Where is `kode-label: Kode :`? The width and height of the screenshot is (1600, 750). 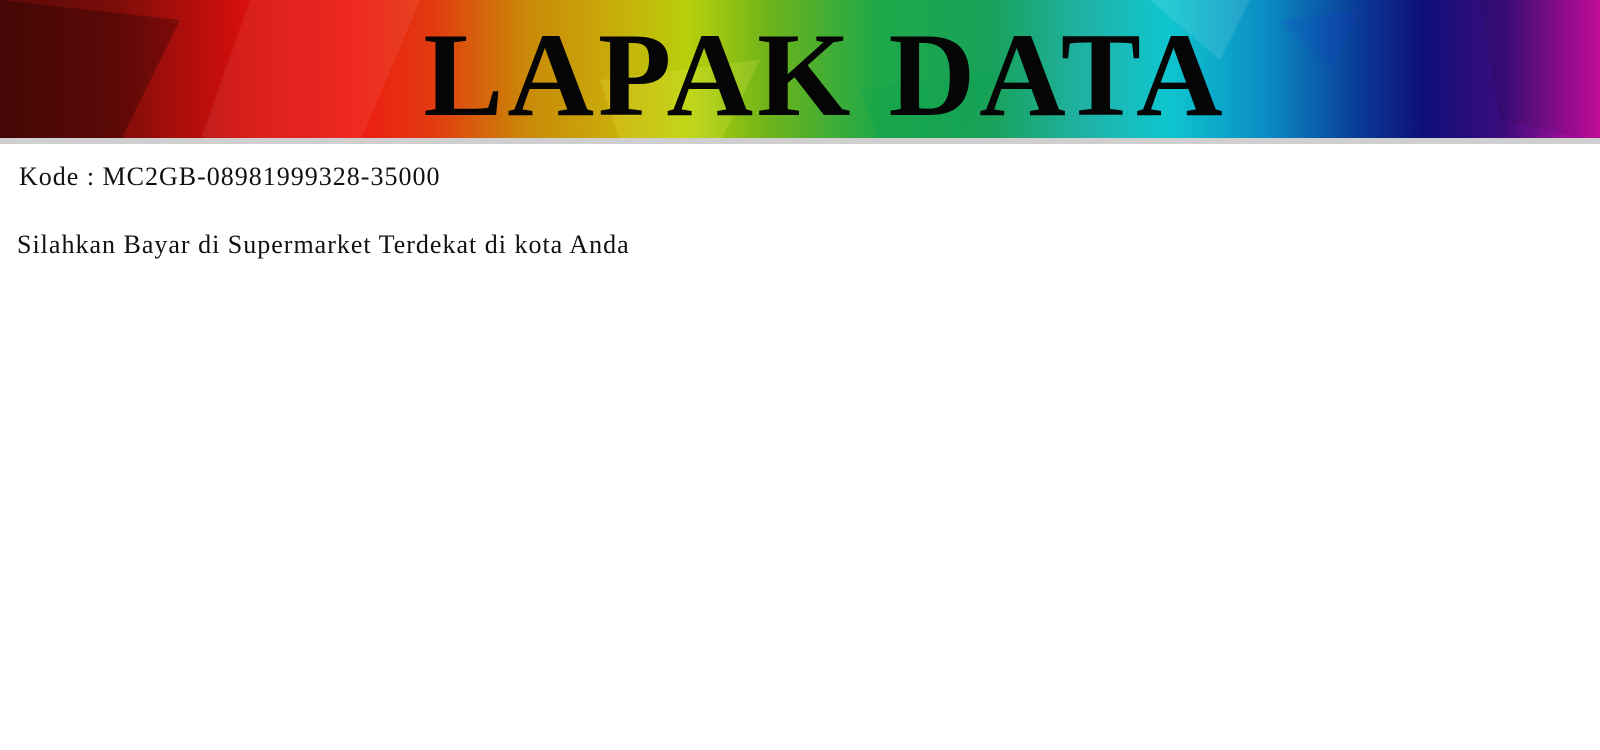 kode-label: Kode : is located at coordinates (57, 176).